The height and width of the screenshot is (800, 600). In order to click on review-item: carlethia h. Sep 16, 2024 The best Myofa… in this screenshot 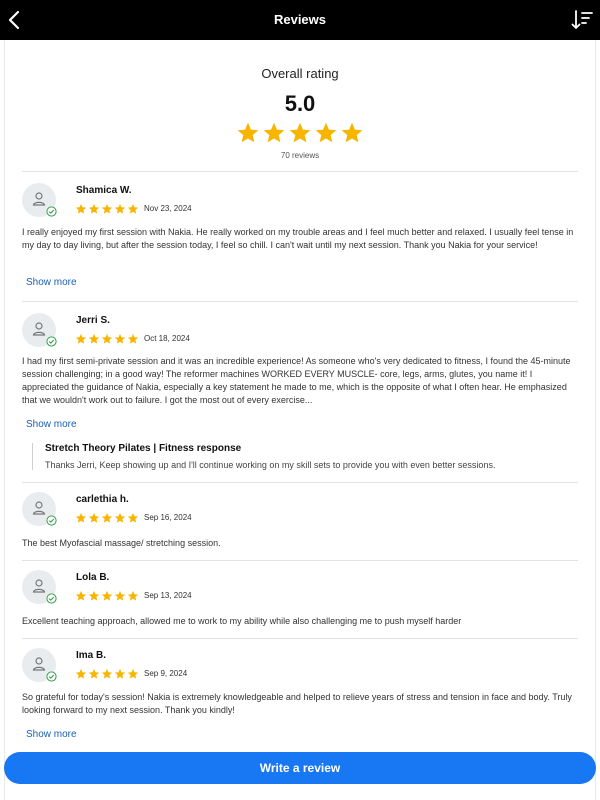, I will do `click(300, 522)`.